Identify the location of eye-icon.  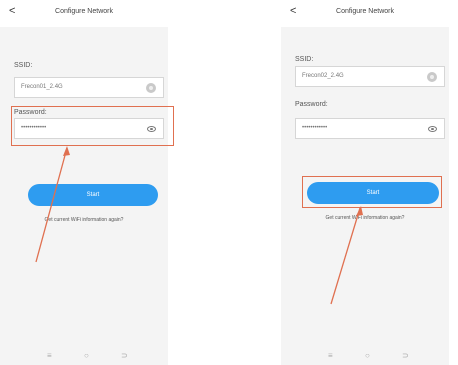
(432, 129).